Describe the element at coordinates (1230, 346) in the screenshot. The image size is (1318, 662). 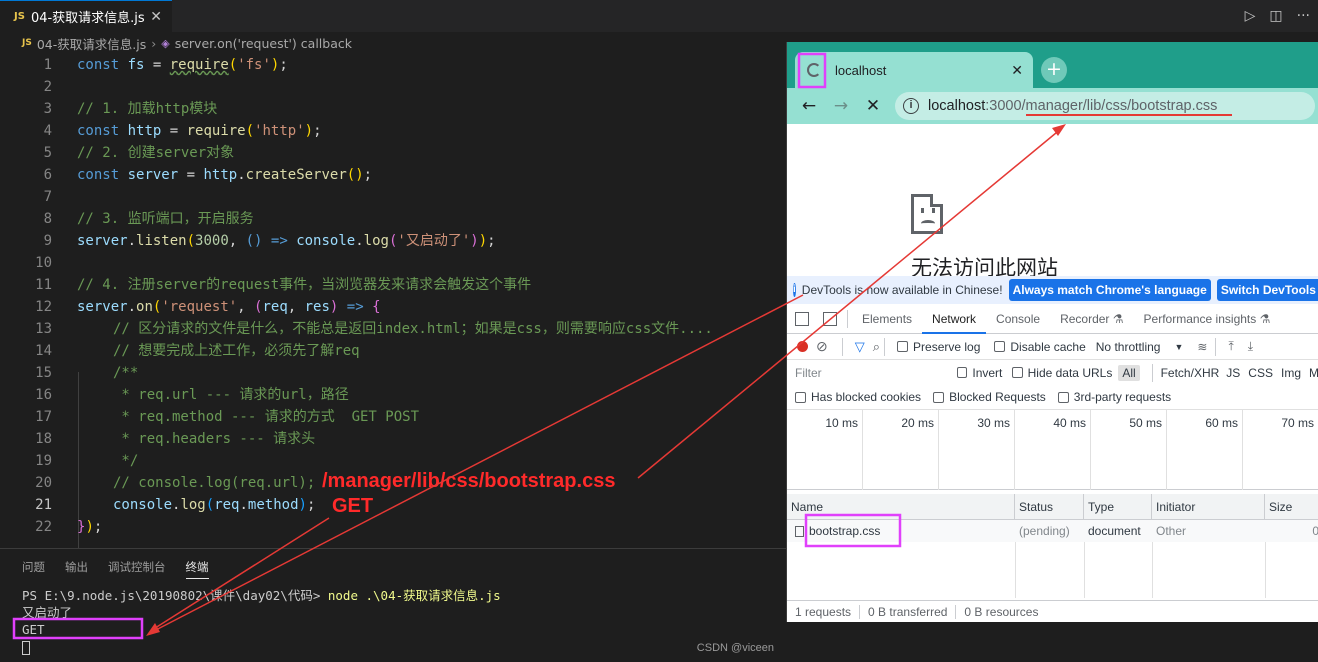
I see `import-har-icon: ⤒` at that location.